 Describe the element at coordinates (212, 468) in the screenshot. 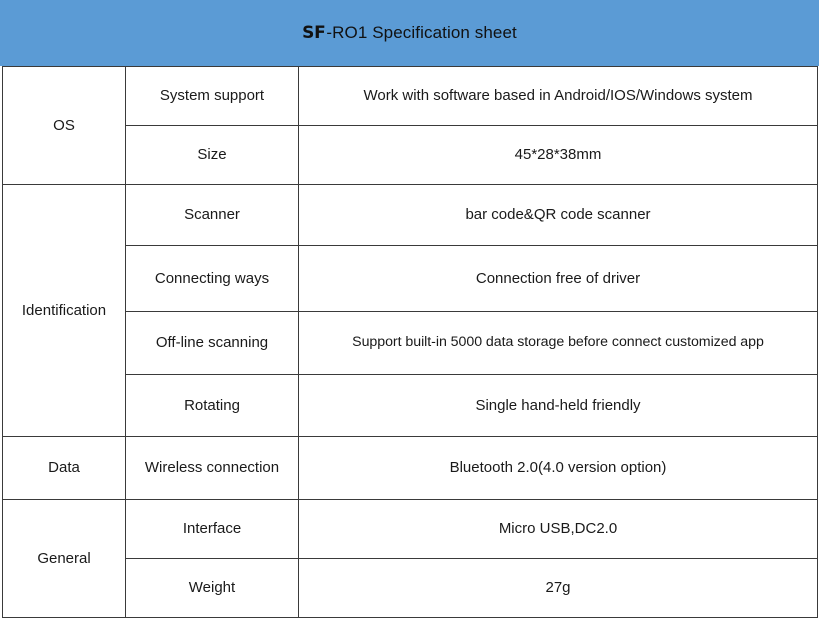

I see `item-label-wireless-connection: Wireless connection` at that location.